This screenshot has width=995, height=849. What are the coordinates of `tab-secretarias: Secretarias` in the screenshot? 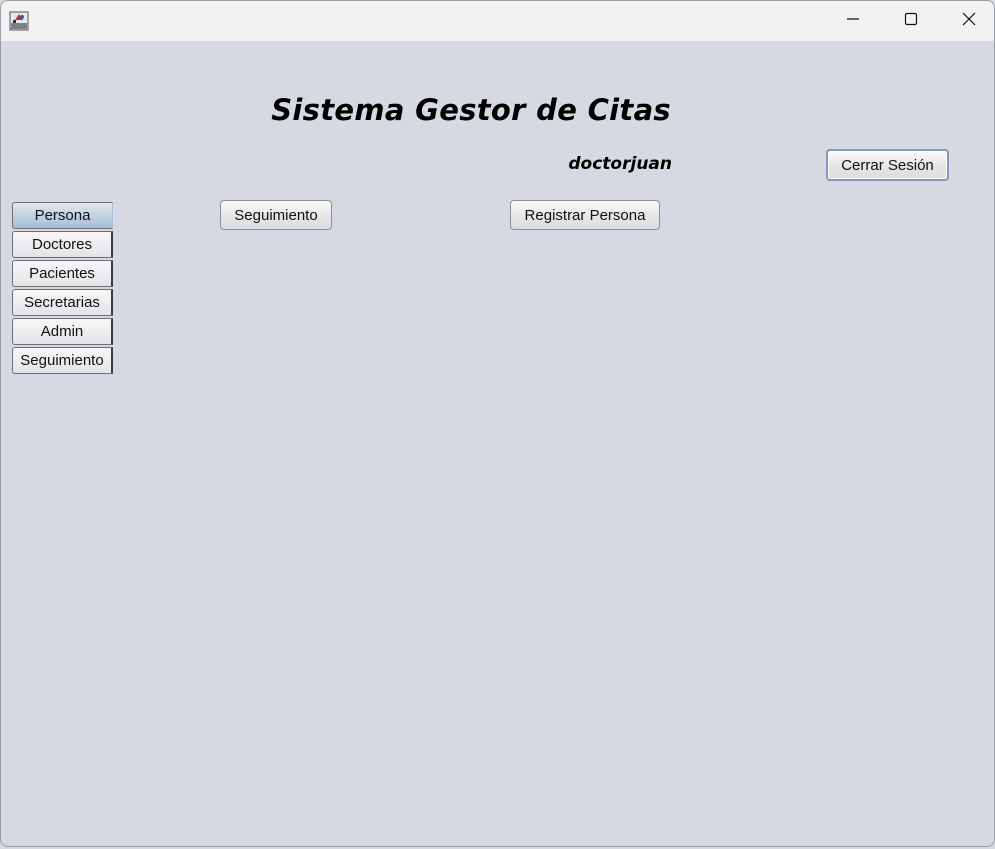 It's located at (62, 302).